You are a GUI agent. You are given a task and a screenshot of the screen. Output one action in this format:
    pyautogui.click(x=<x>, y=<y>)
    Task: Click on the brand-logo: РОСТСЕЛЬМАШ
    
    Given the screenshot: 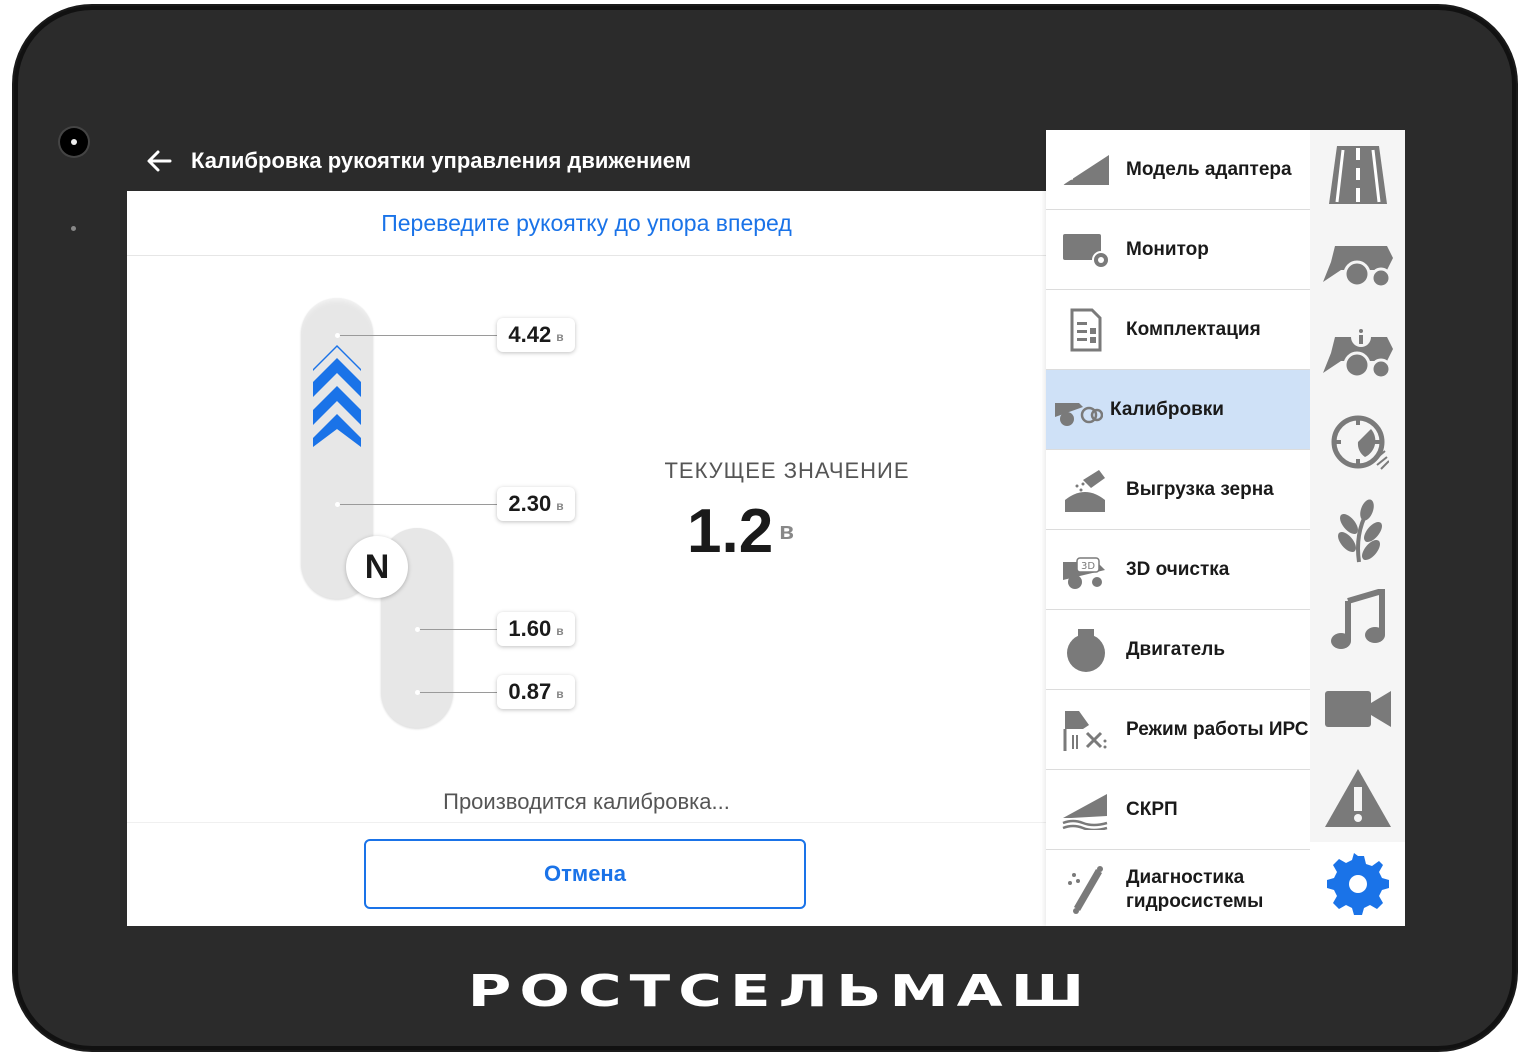 What is the action you would take?
    pyautogui.click(x=780, y=991)
    